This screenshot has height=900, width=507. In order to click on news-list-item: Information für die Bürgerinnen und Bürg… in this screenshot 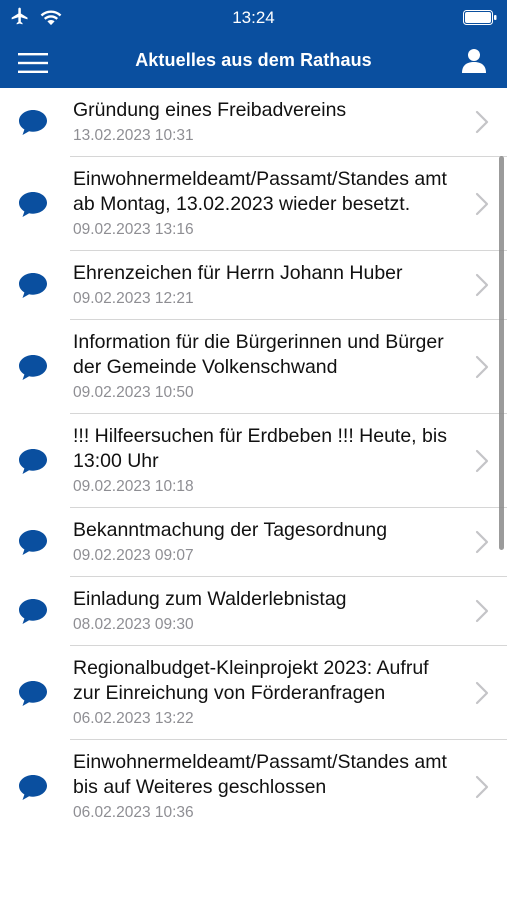, I will do `click(263, 367)`.